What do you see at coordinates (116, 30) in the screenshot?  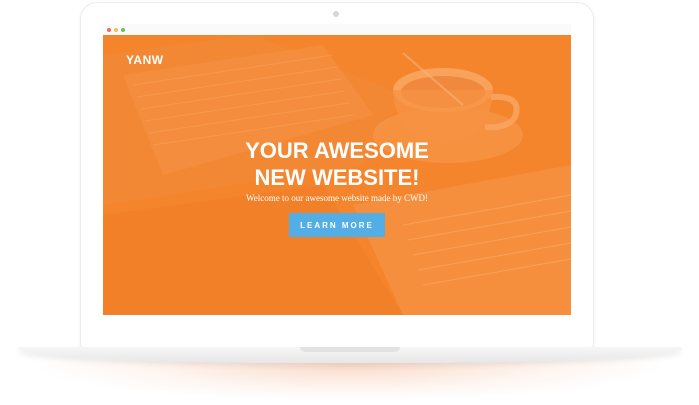 I see `minimize-dot-icon` at bounding box center [116, 30].